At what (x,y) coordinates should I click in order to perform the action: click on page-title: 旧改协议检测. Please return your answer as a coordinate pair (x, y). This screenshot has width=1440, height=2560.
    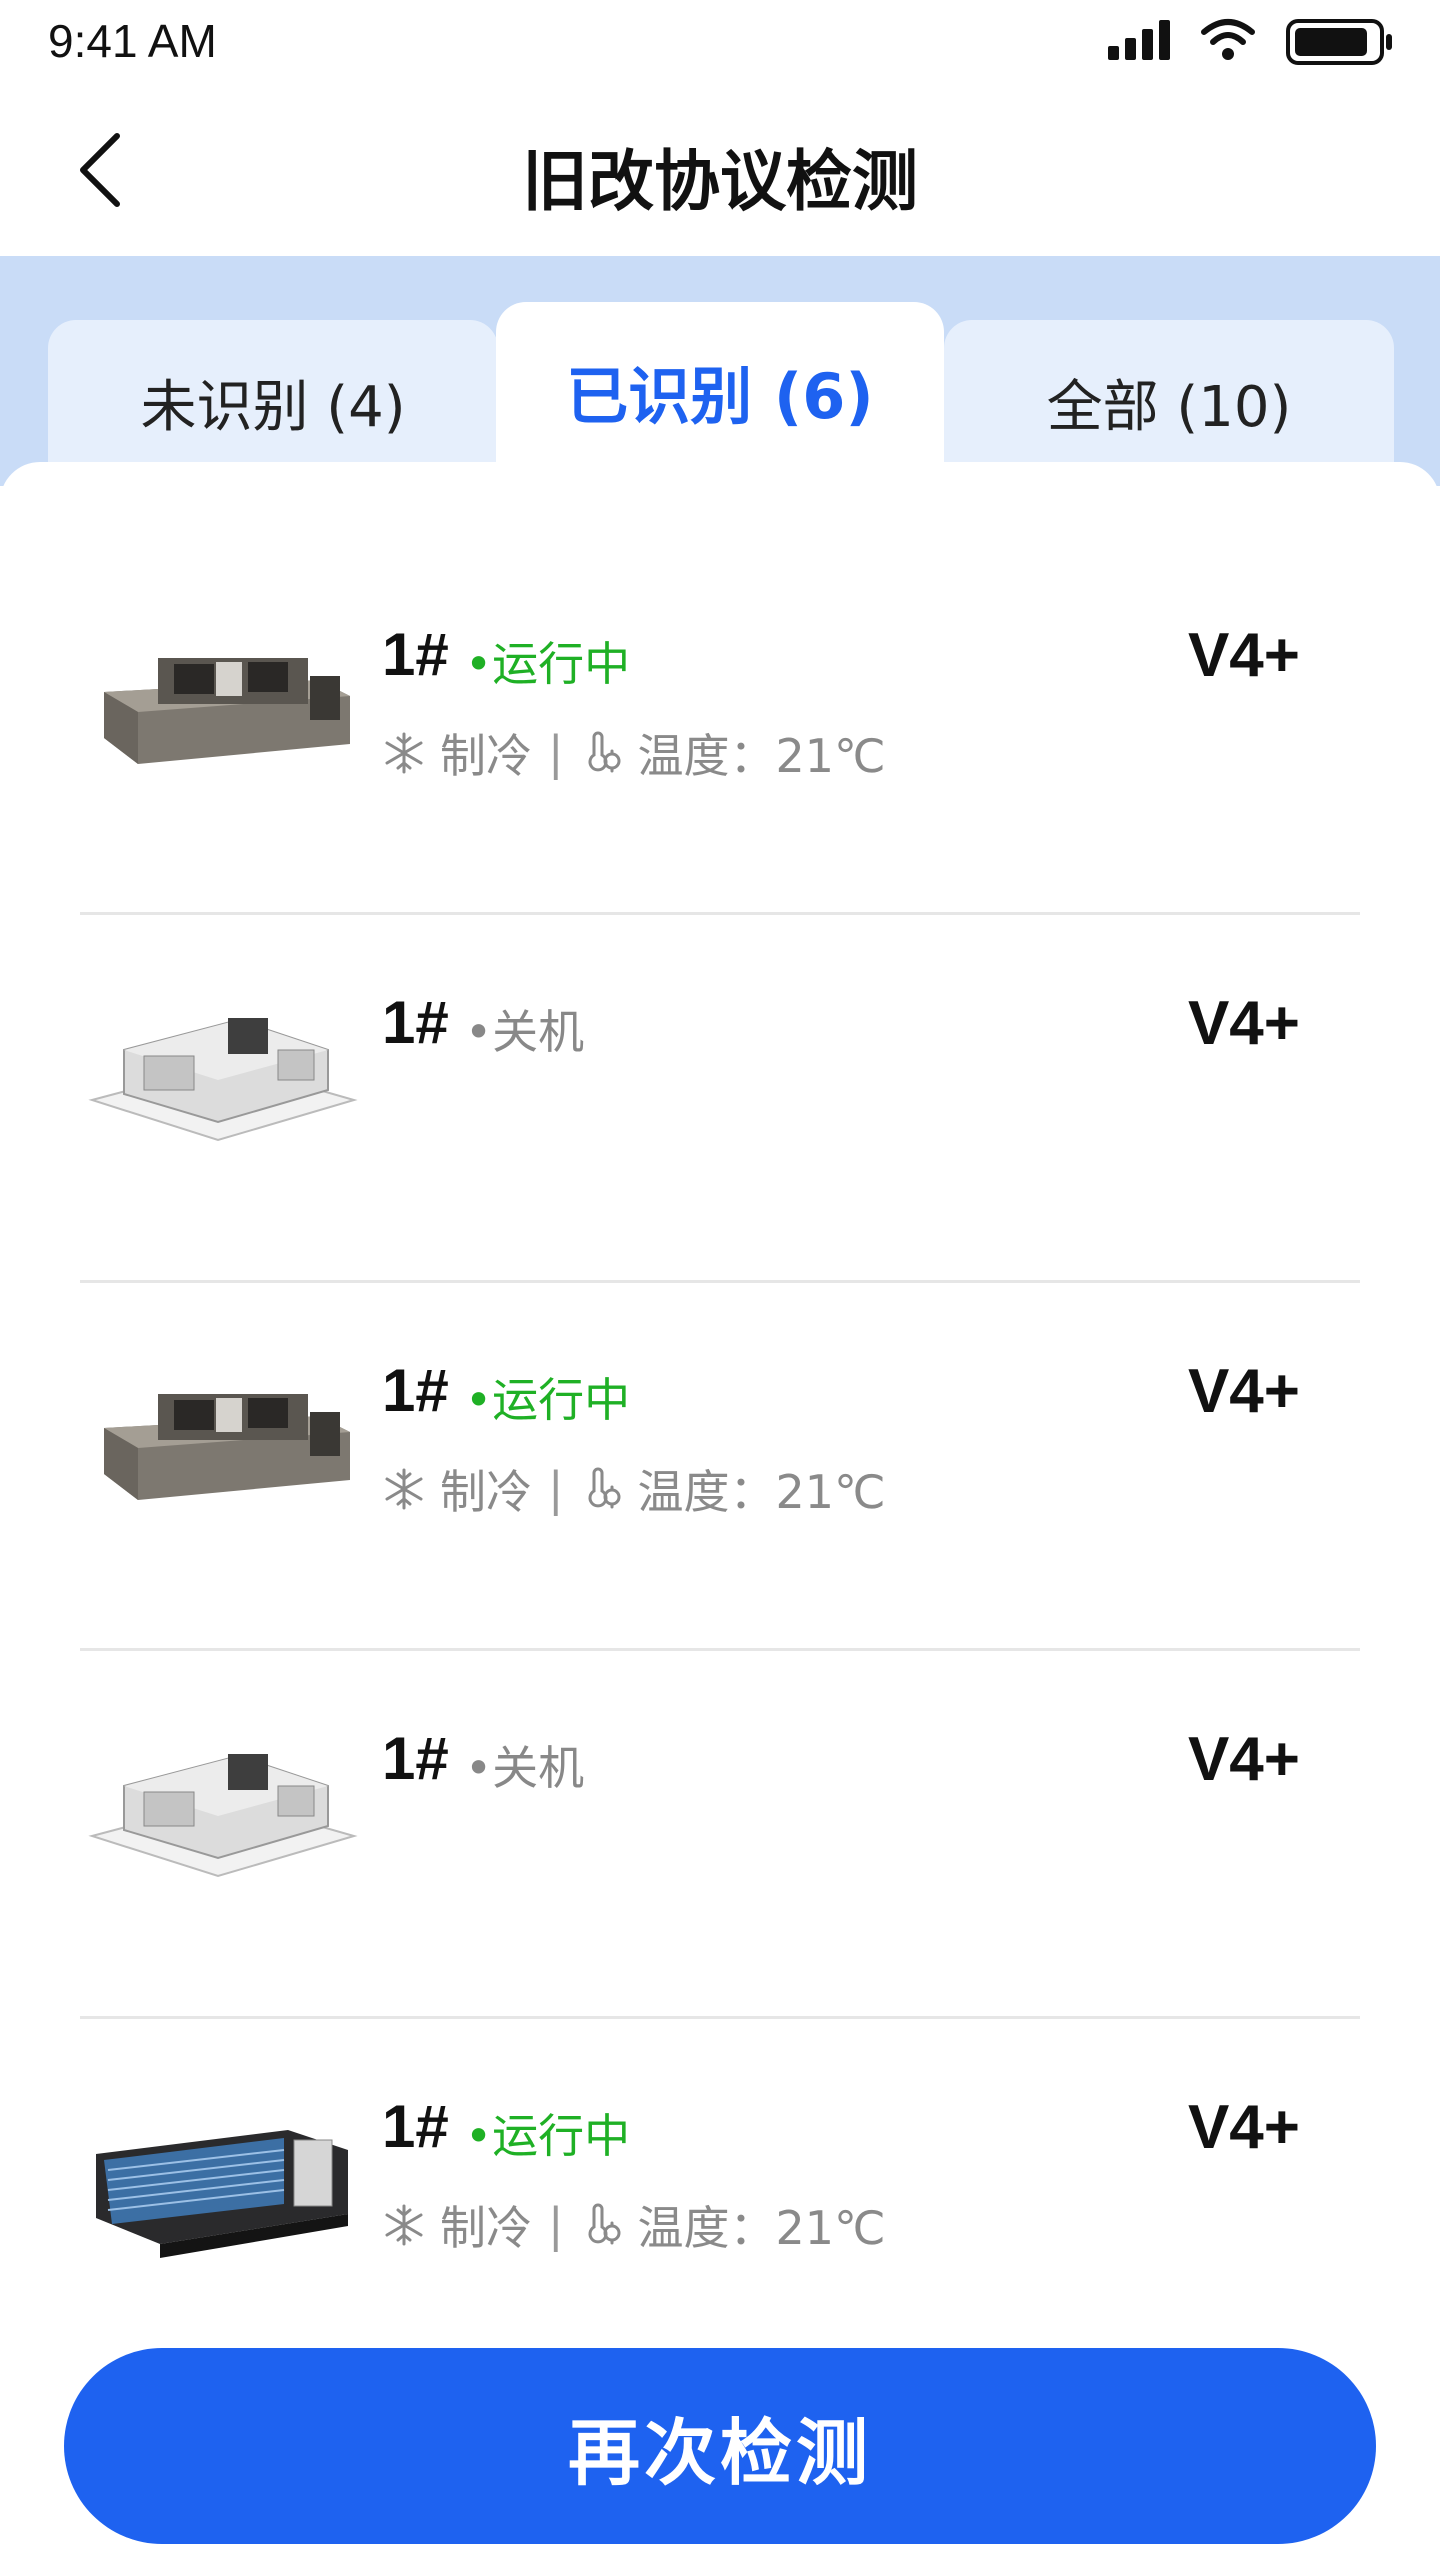
    Looking at the image, I should click on (720, 181).